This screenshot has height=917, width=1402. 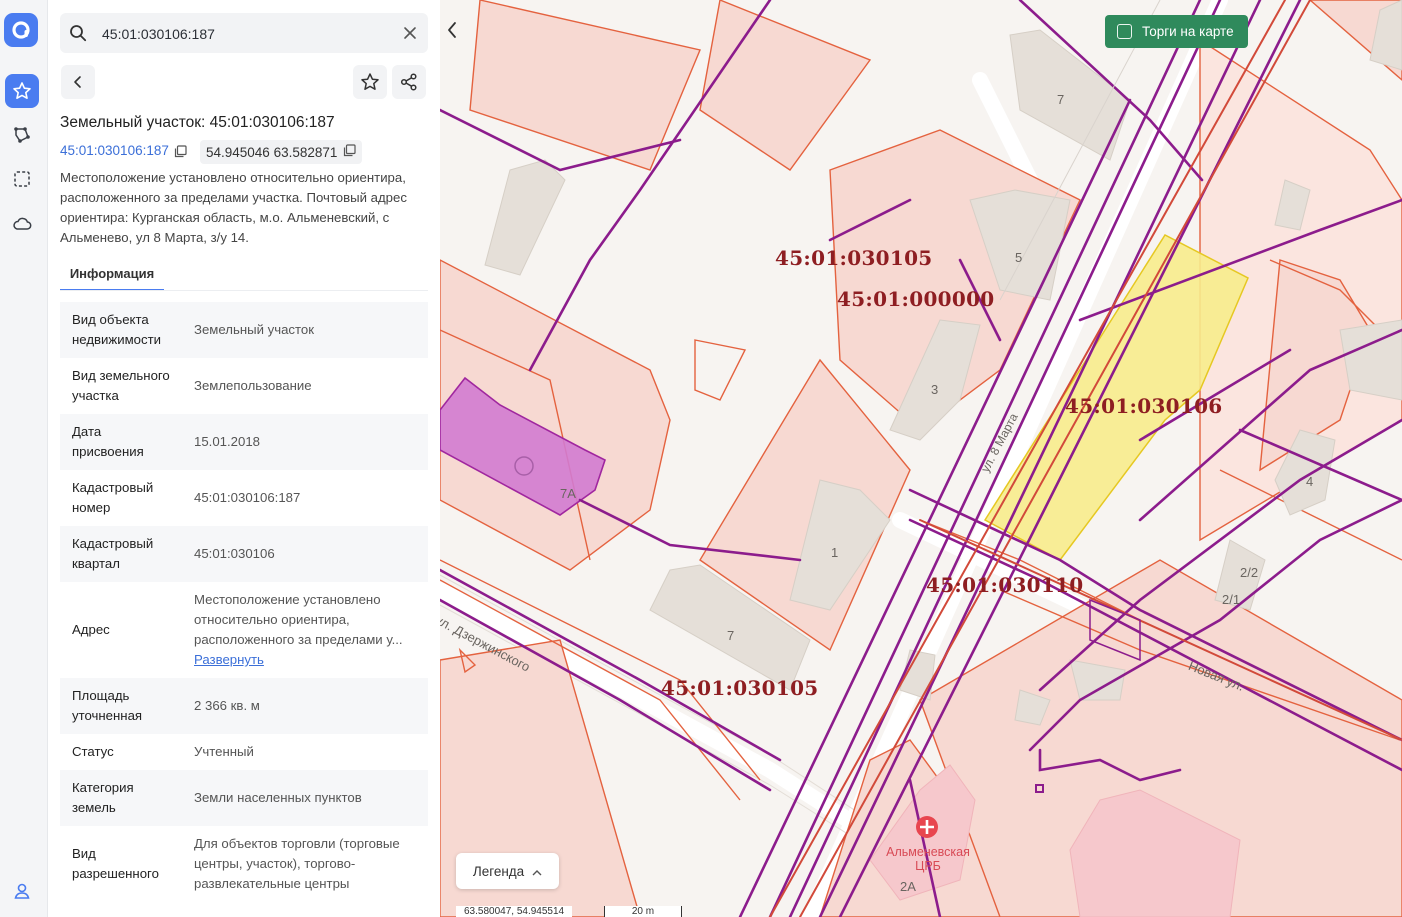 What do you see at coordinates (121, 798) in the screenshot?
I see `row-key: Категория земель` at bounding box center [121, 798].